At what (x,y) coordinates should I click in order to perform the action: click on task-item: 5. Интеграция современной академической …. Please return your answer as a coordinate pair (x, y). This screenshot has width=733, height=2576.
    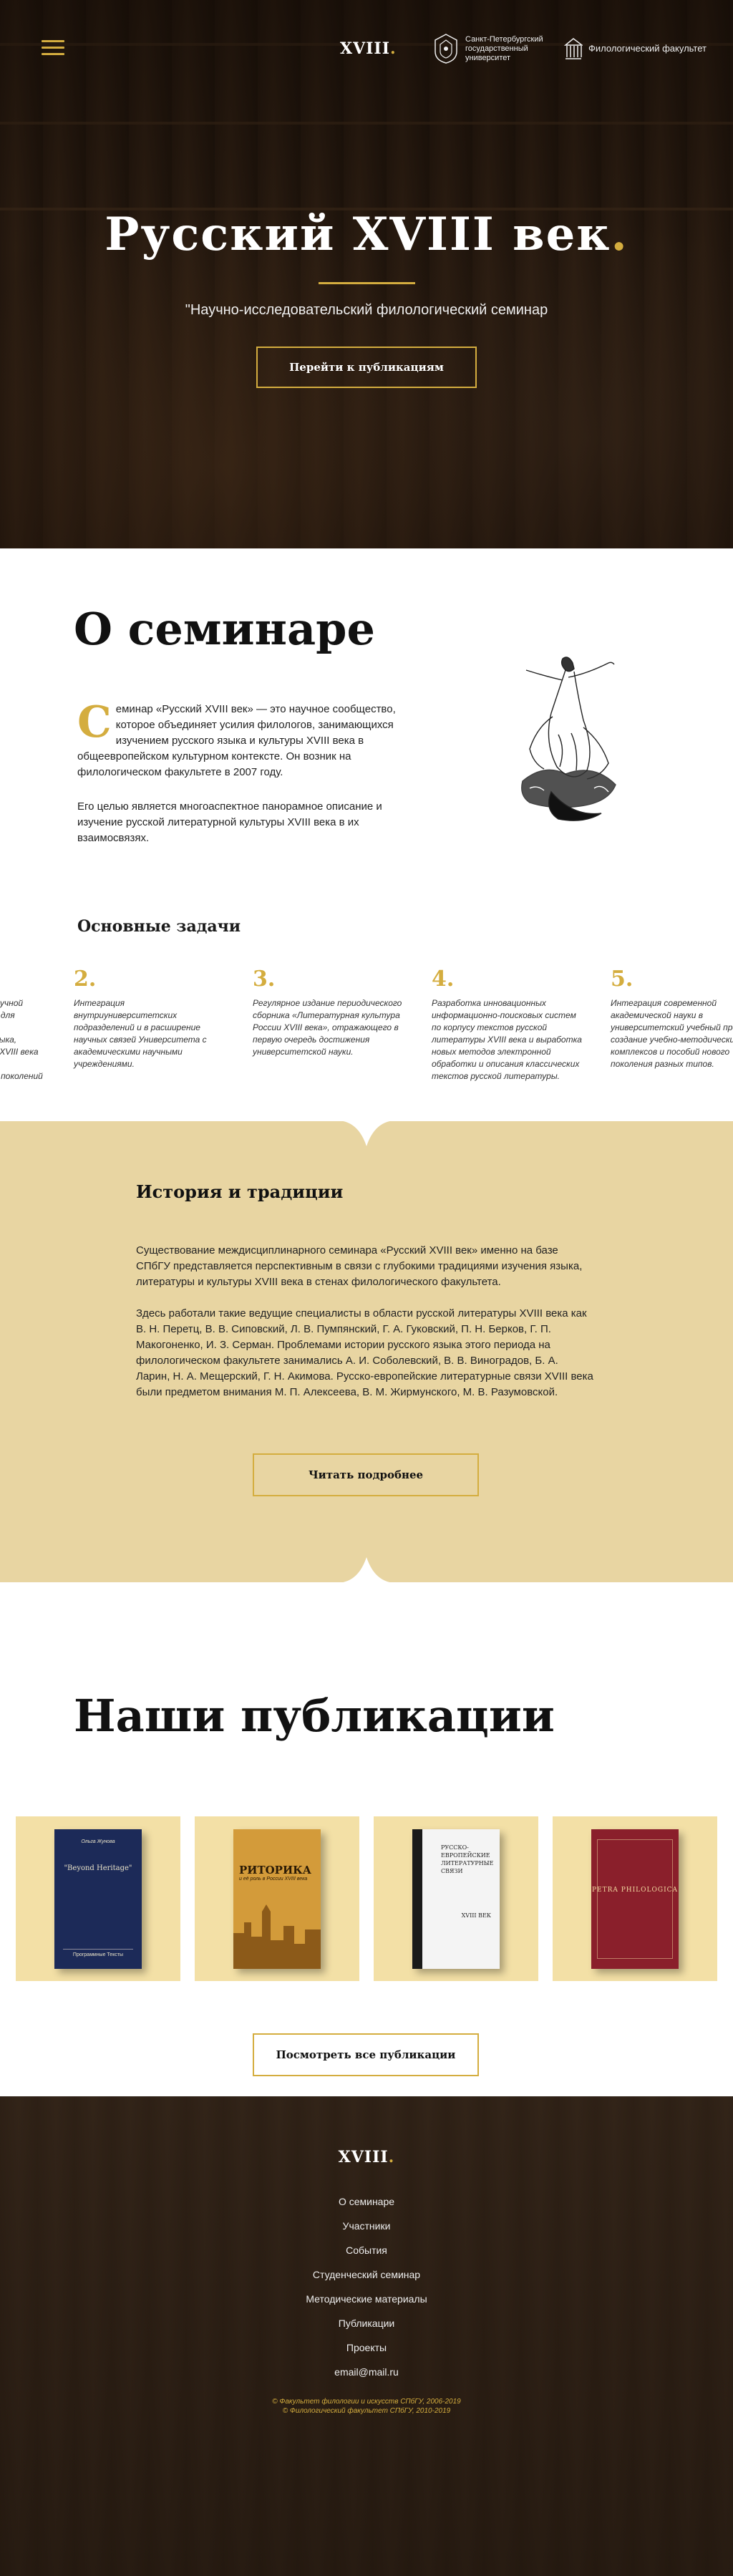
    Looking at the image, I should click on (672, 1019).